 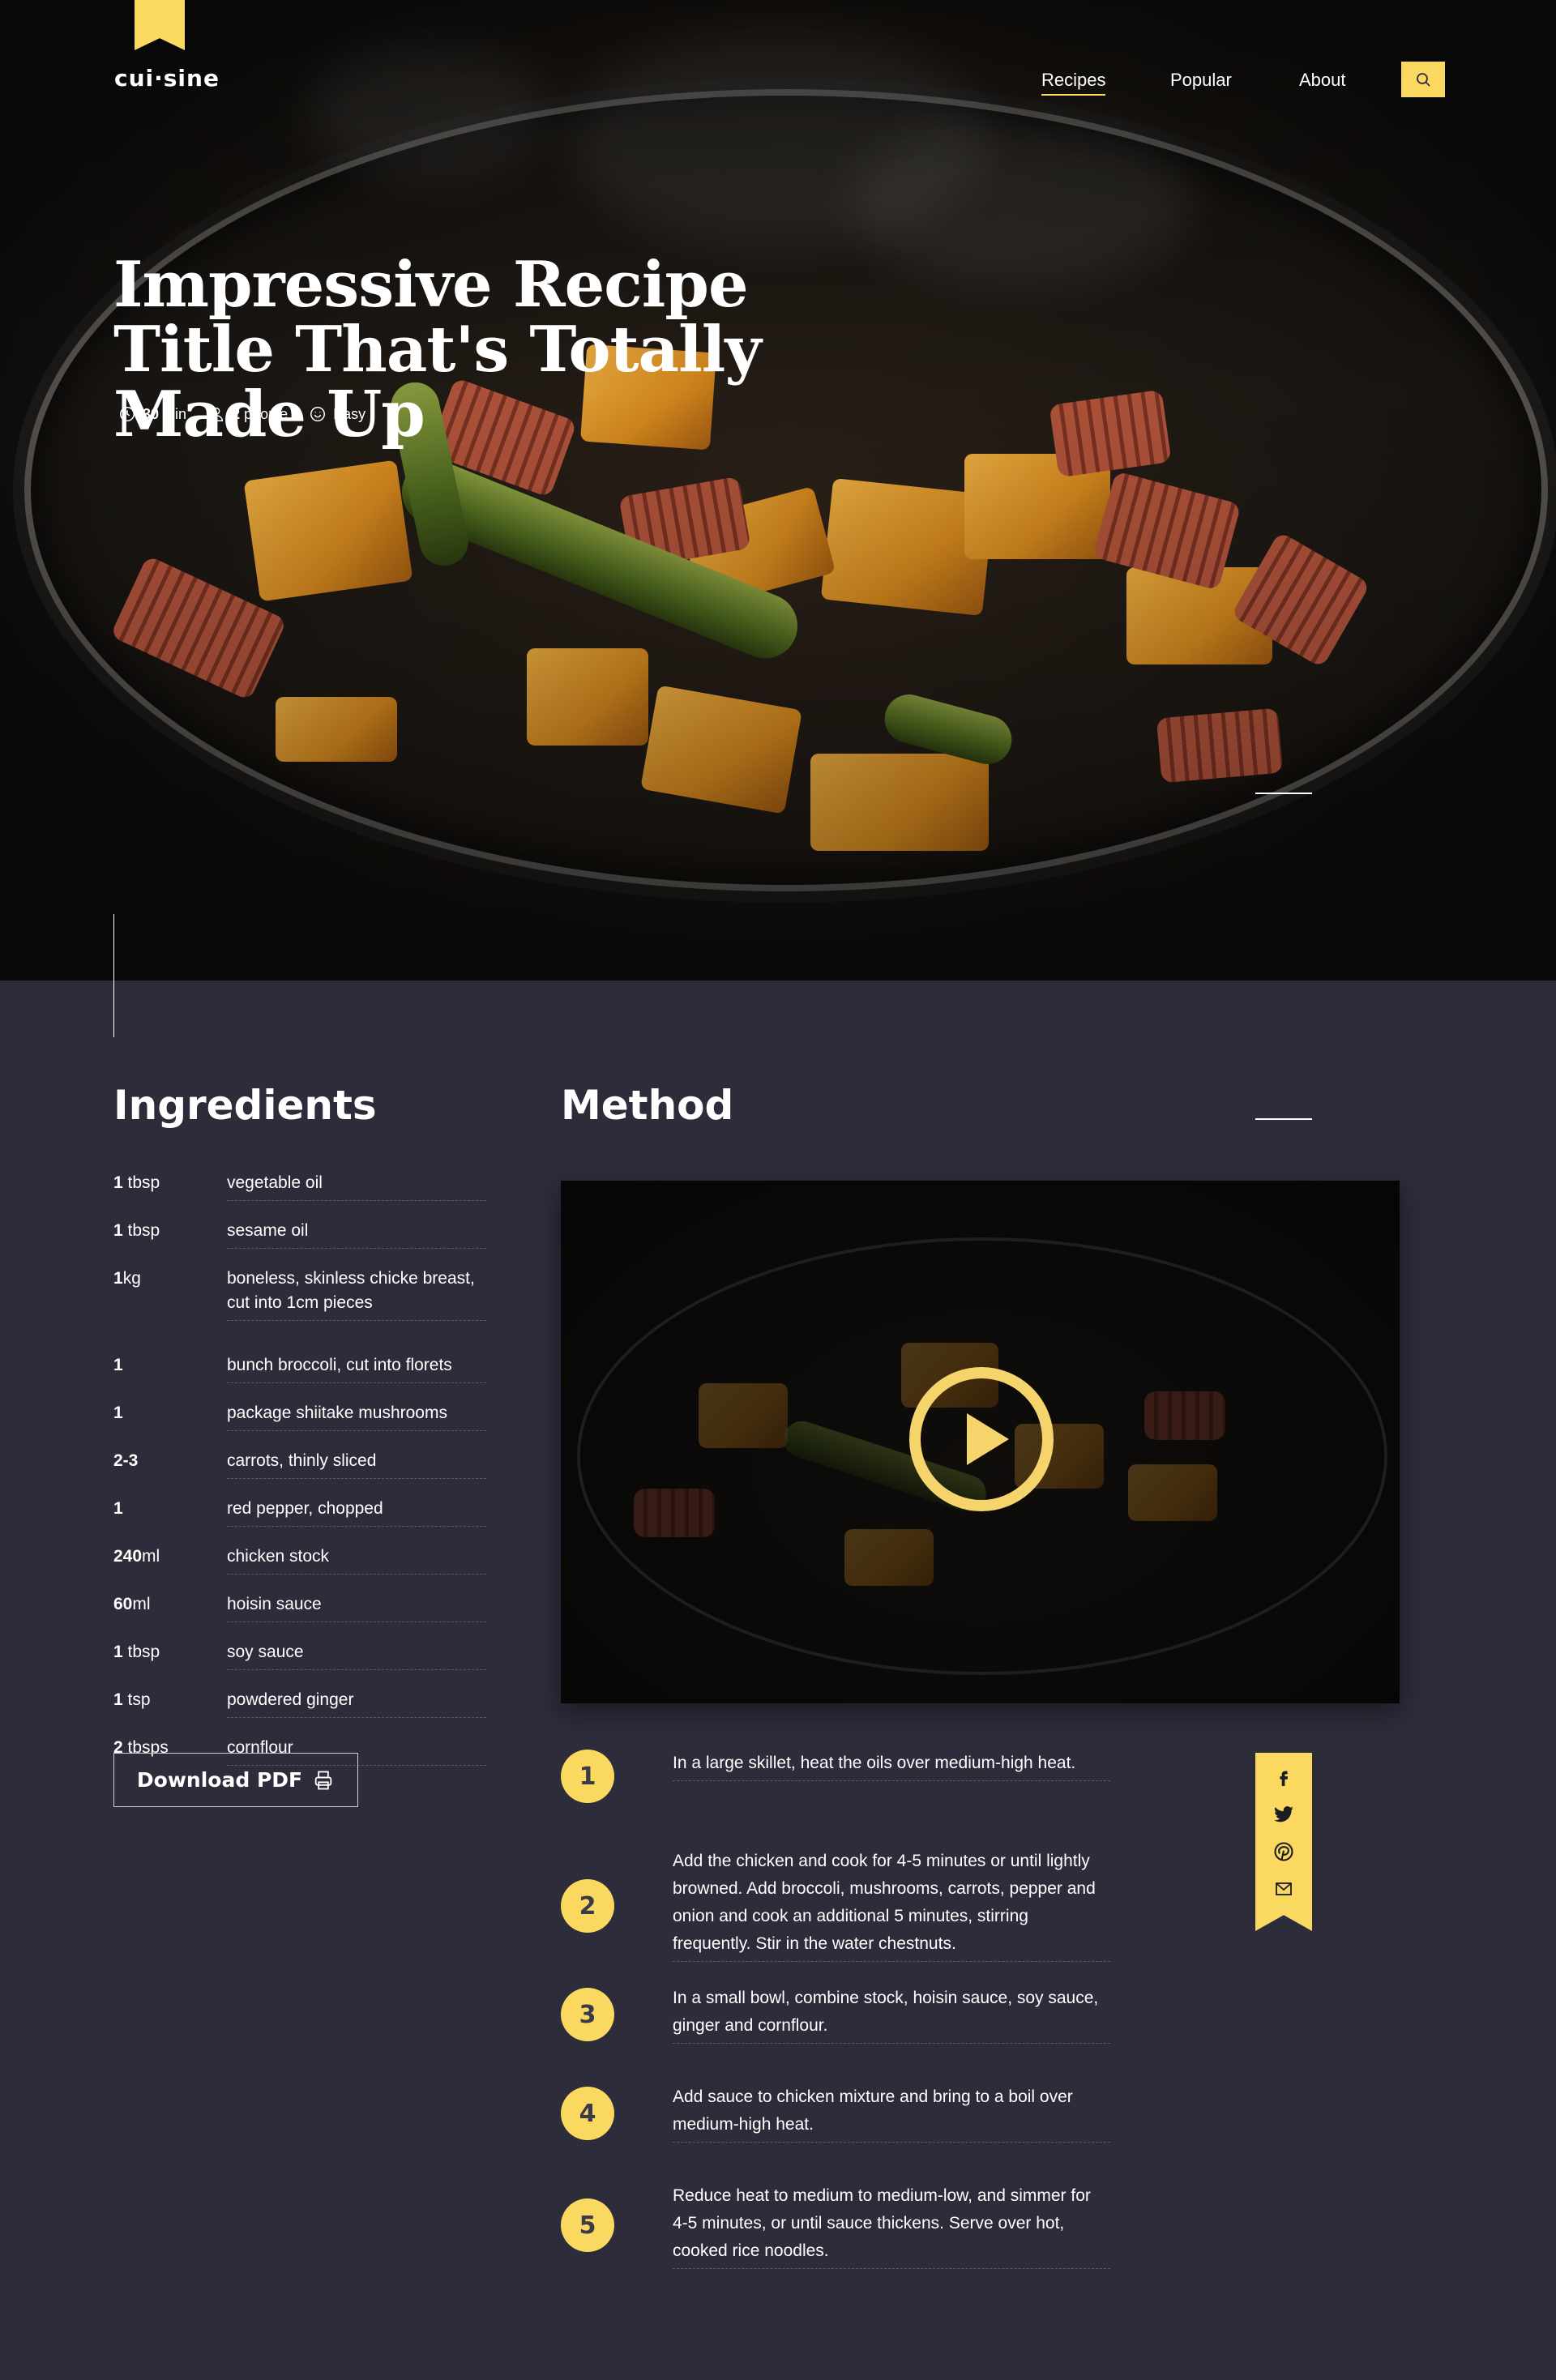 I want to click on clock-icon, so click(x=128, y=414).